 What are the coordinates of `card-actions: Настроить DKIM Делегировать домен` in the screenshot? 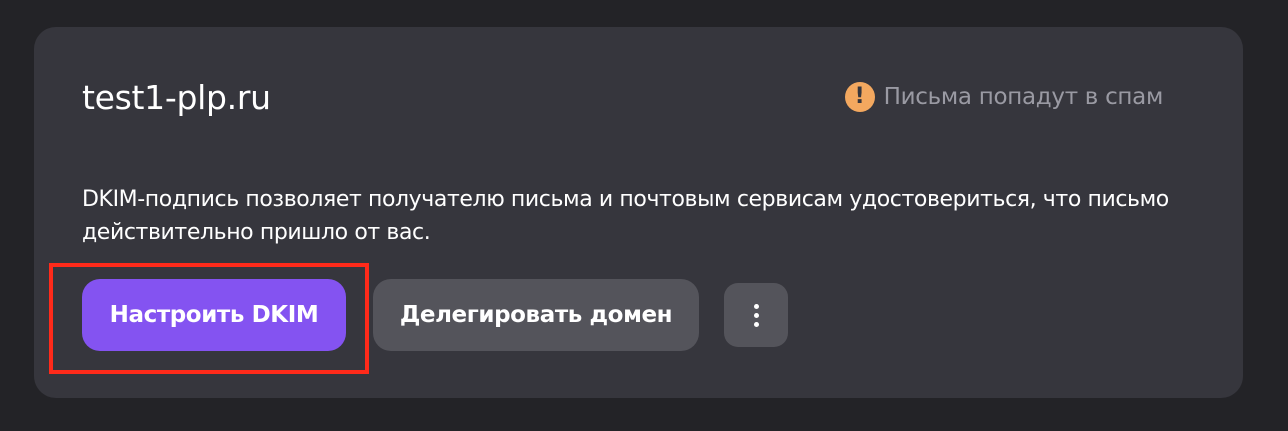 It's located at (435, 315).